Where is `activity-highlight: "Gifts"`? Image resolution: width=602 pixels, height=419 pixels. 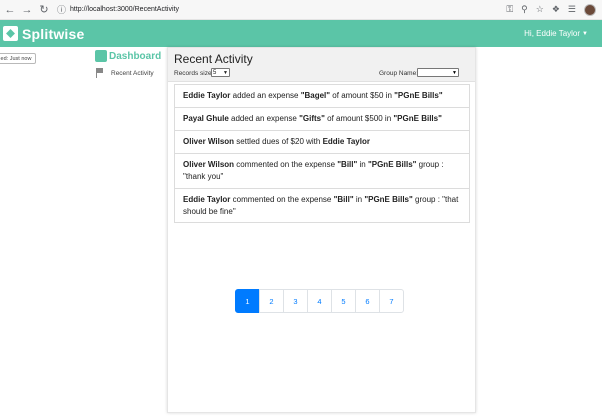
activity-highlight: "Gifts" is located at coordinates (312, 118).